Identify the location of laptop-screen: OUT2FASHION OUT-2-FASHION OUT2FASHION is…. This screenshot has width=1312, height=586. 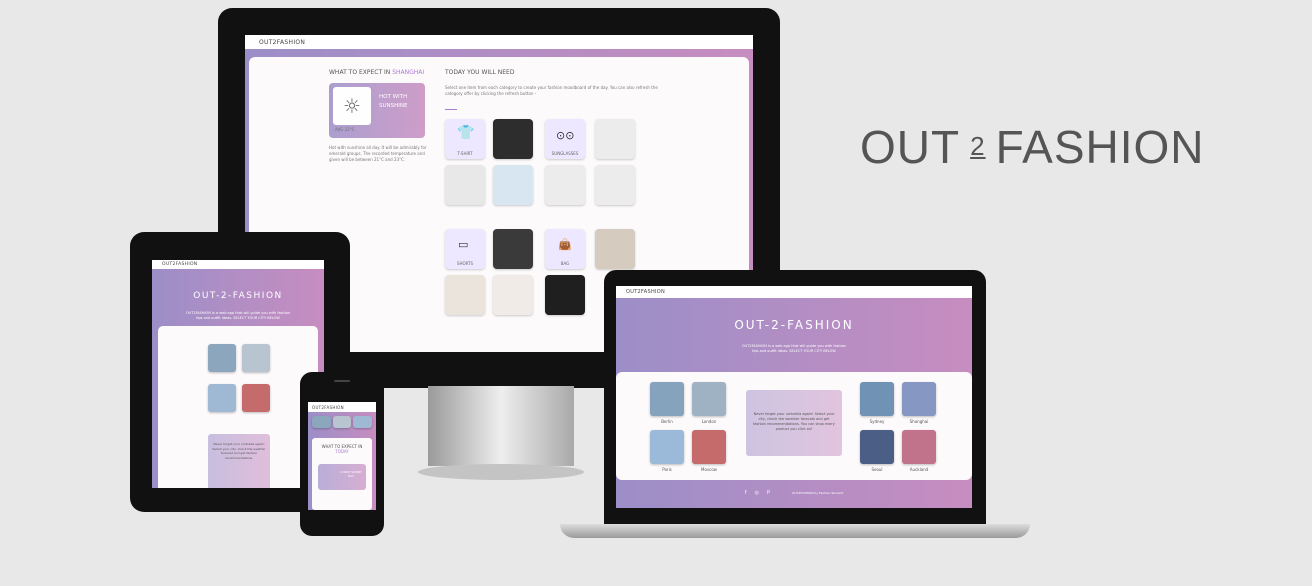
(794, 397).